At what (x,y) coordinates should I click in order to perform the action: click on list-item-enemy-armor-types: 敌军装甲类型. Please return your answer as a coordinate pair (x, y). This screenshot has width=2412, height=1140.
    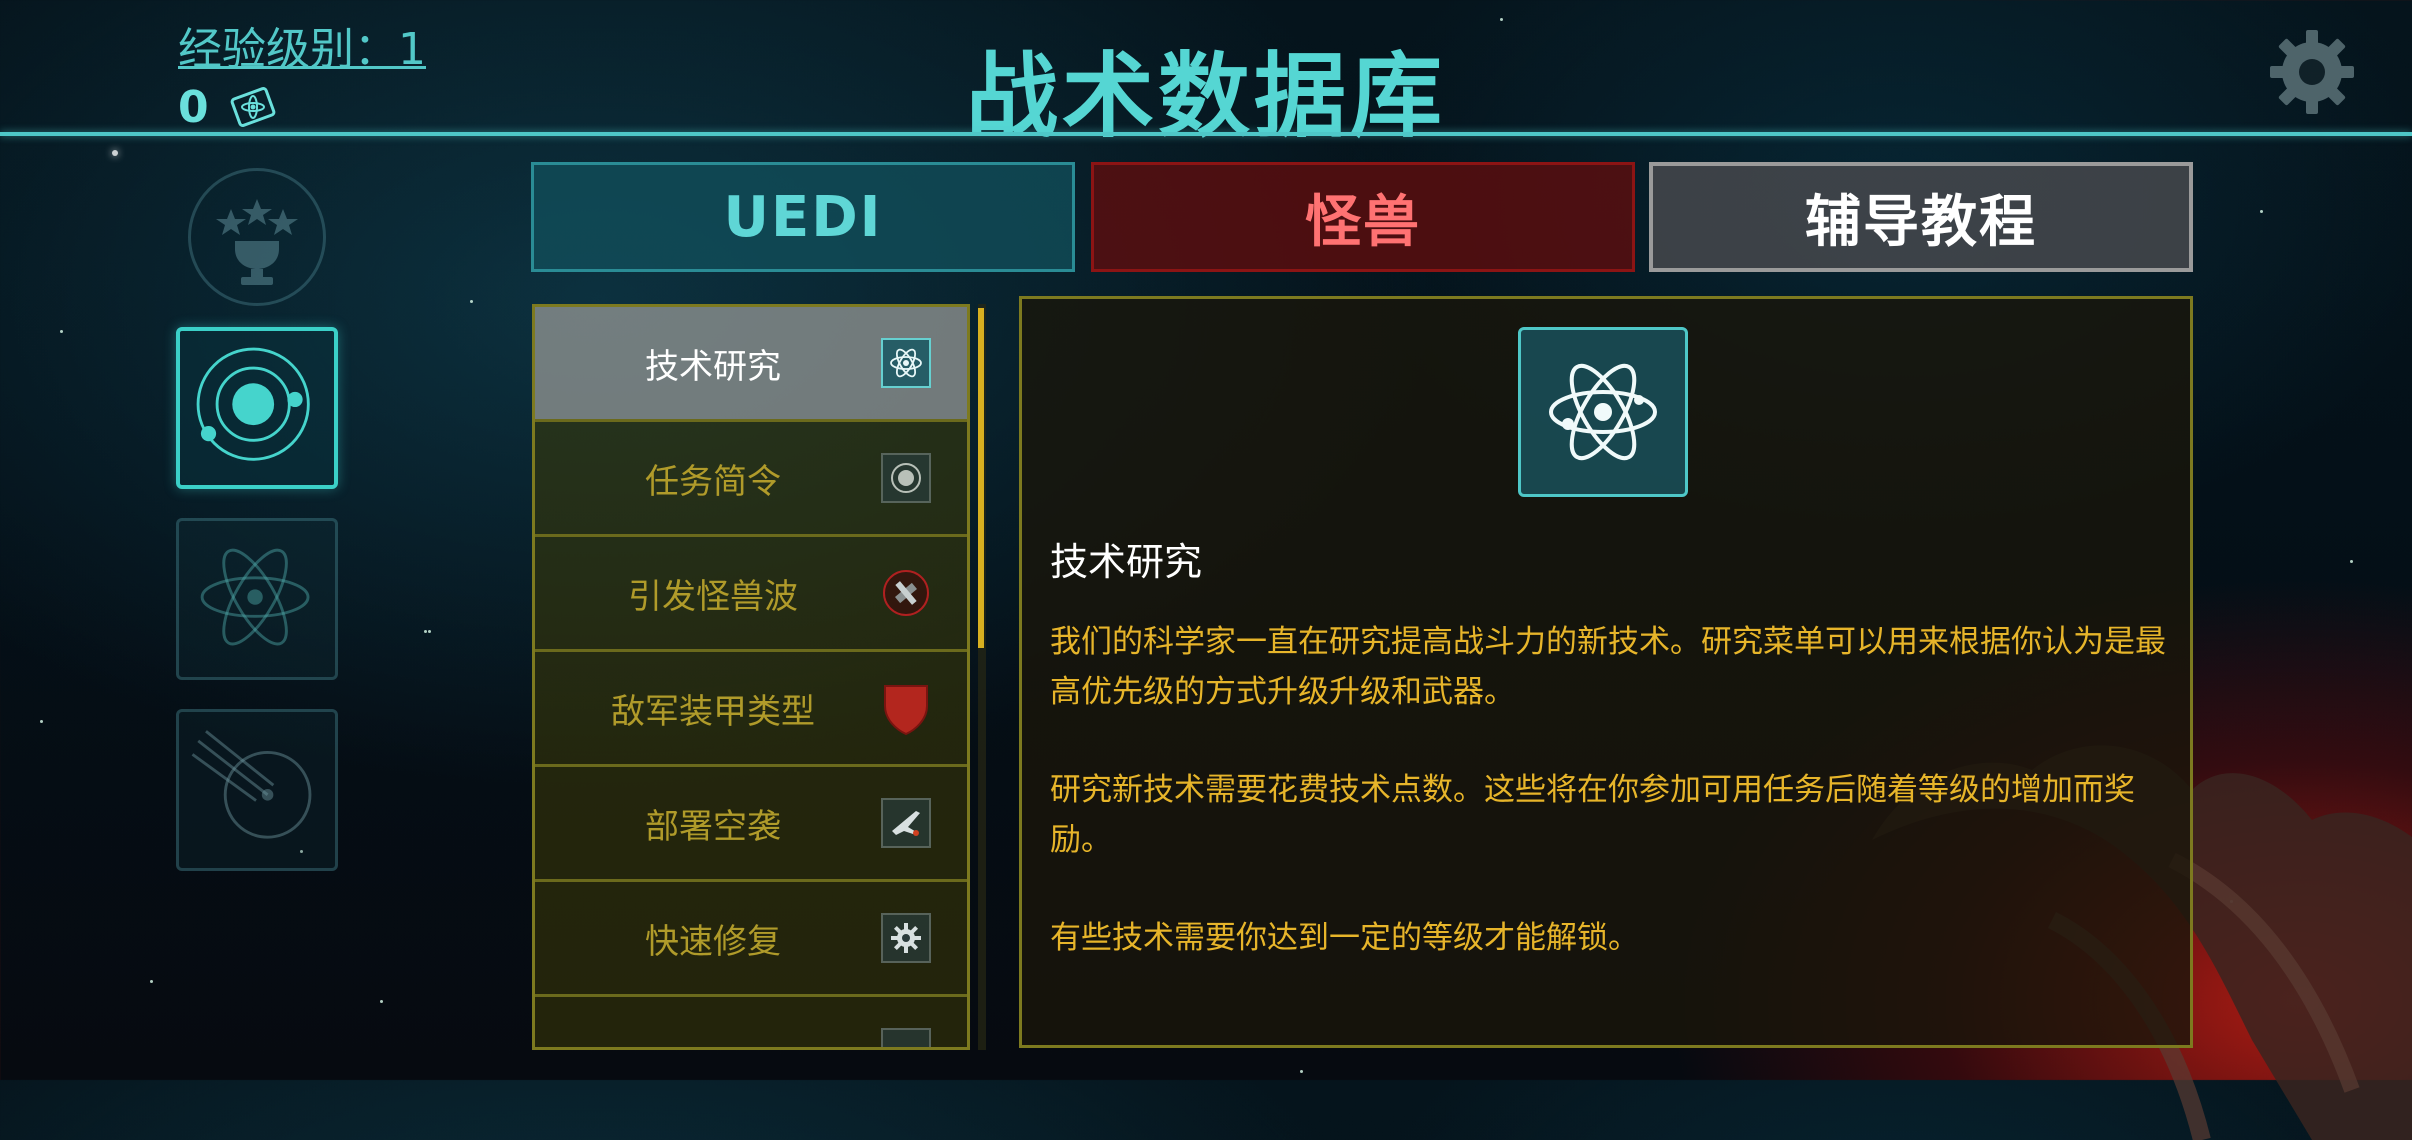
    Looking at the image, I should click on (751, 709).